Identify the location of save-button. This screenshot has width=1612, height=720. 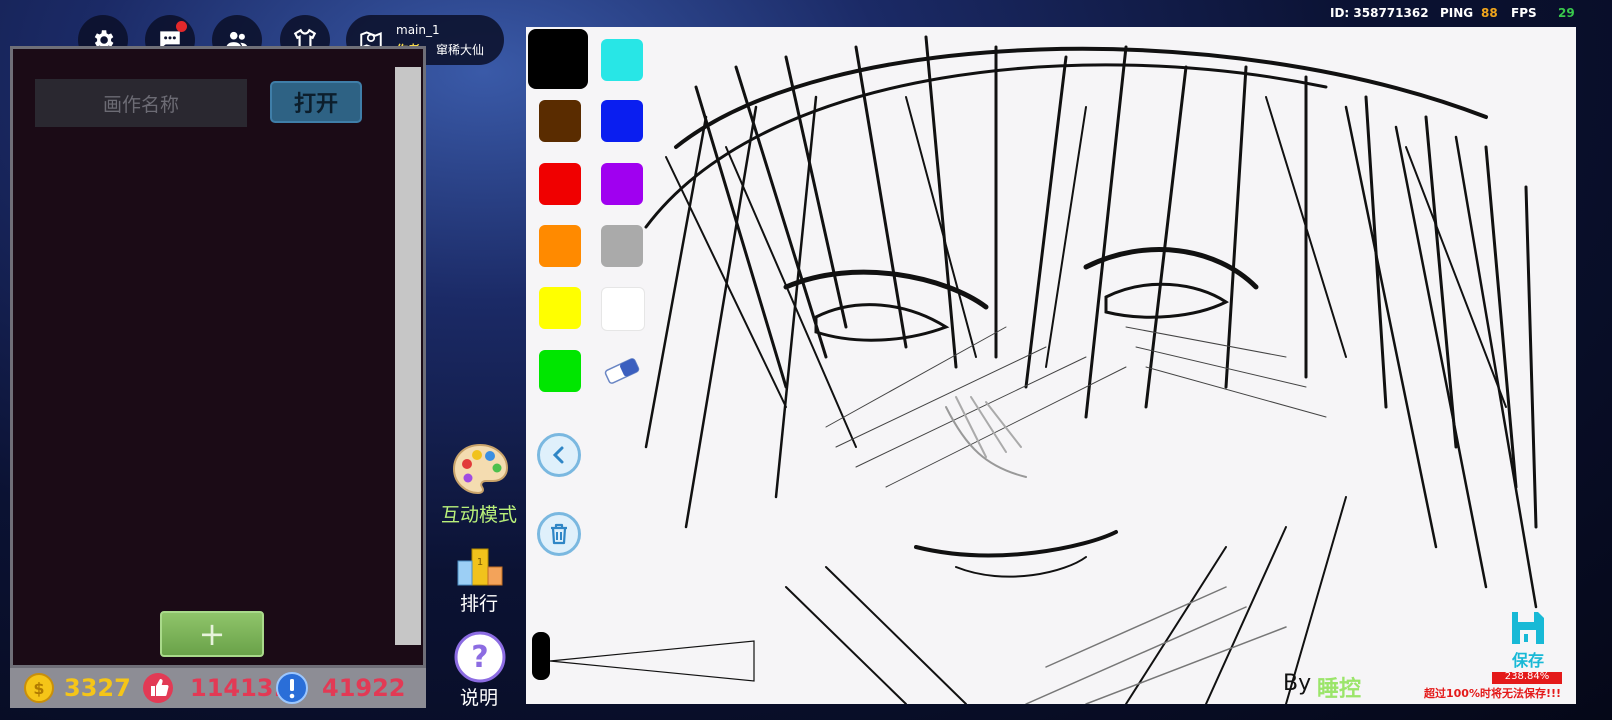
(1528, 628).